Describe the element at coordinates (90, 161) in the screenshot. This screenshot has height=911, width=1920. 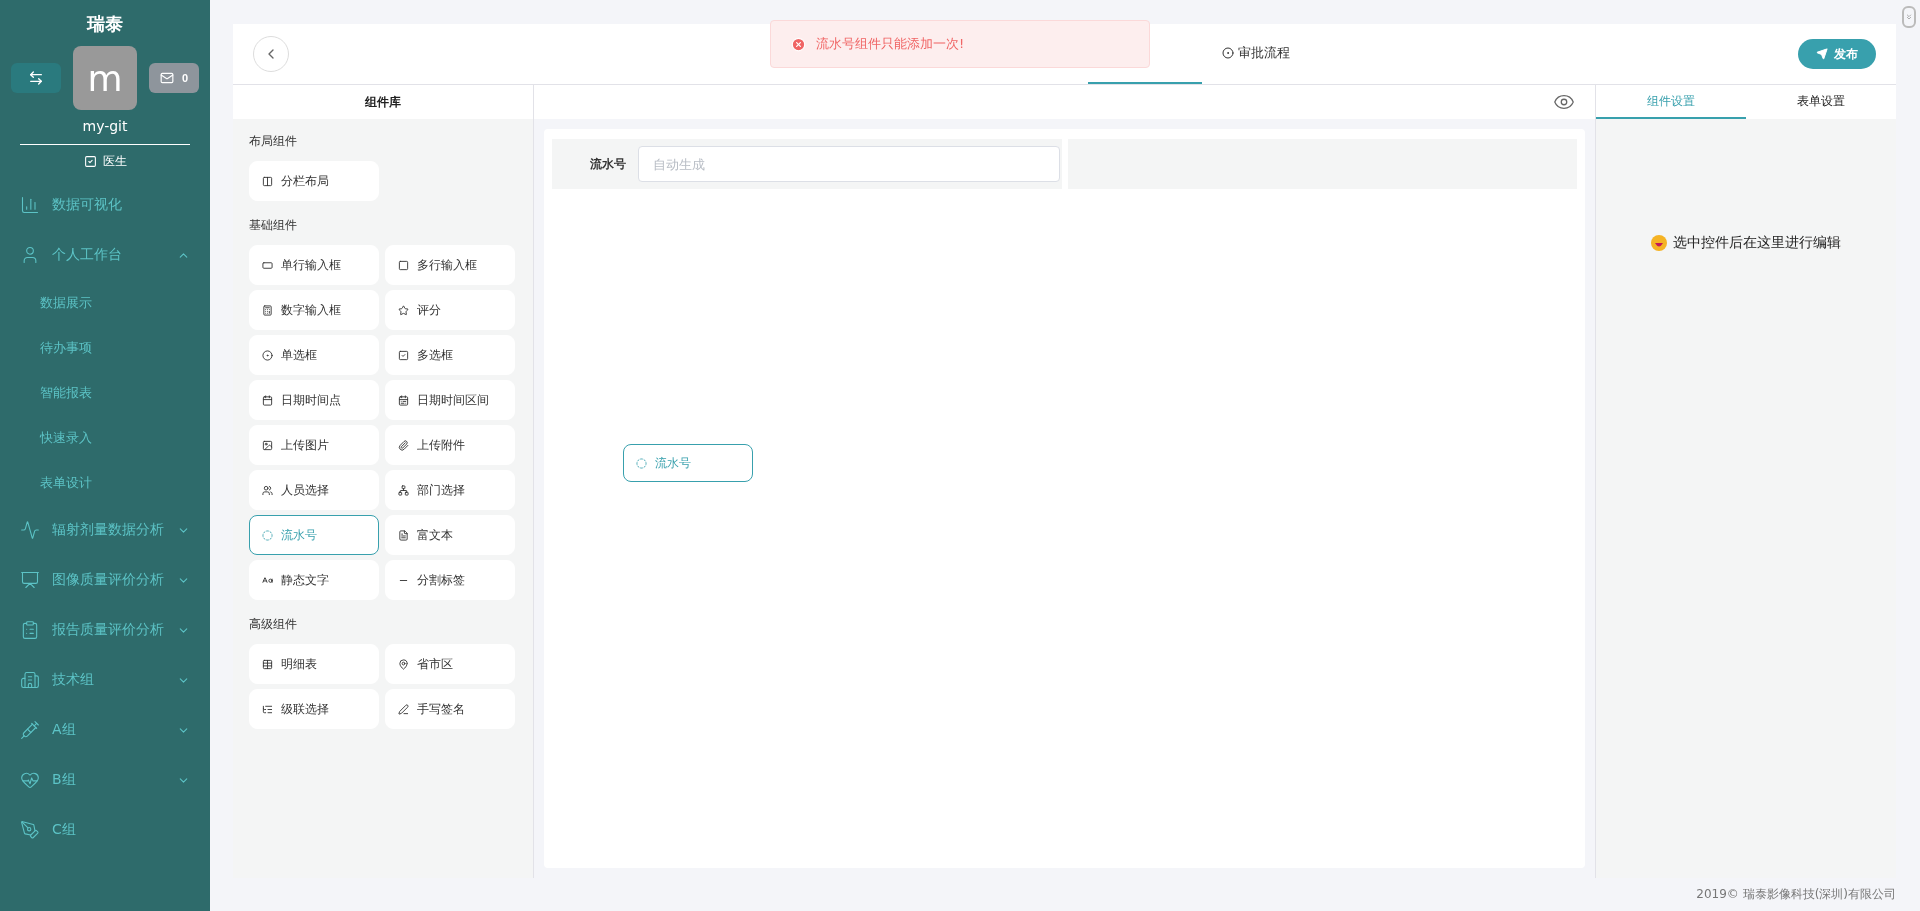
I see `role-icon` at that location.